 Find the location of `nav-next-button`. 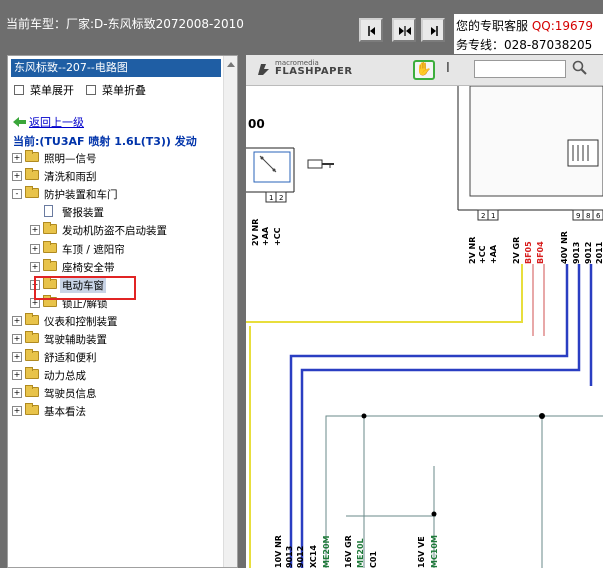

nav-next-button is located at coordinates (433, 30).